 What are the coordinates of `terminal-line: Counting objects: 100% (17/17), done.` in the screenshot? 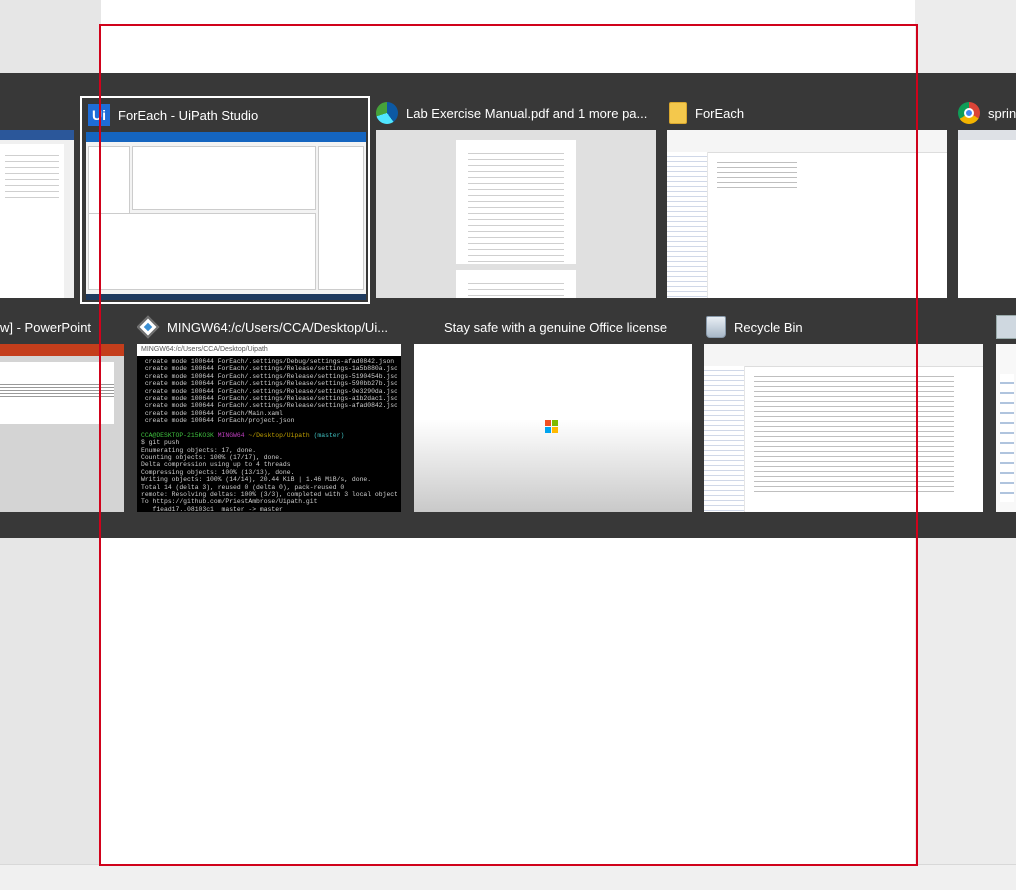 It's located at (212, 458).